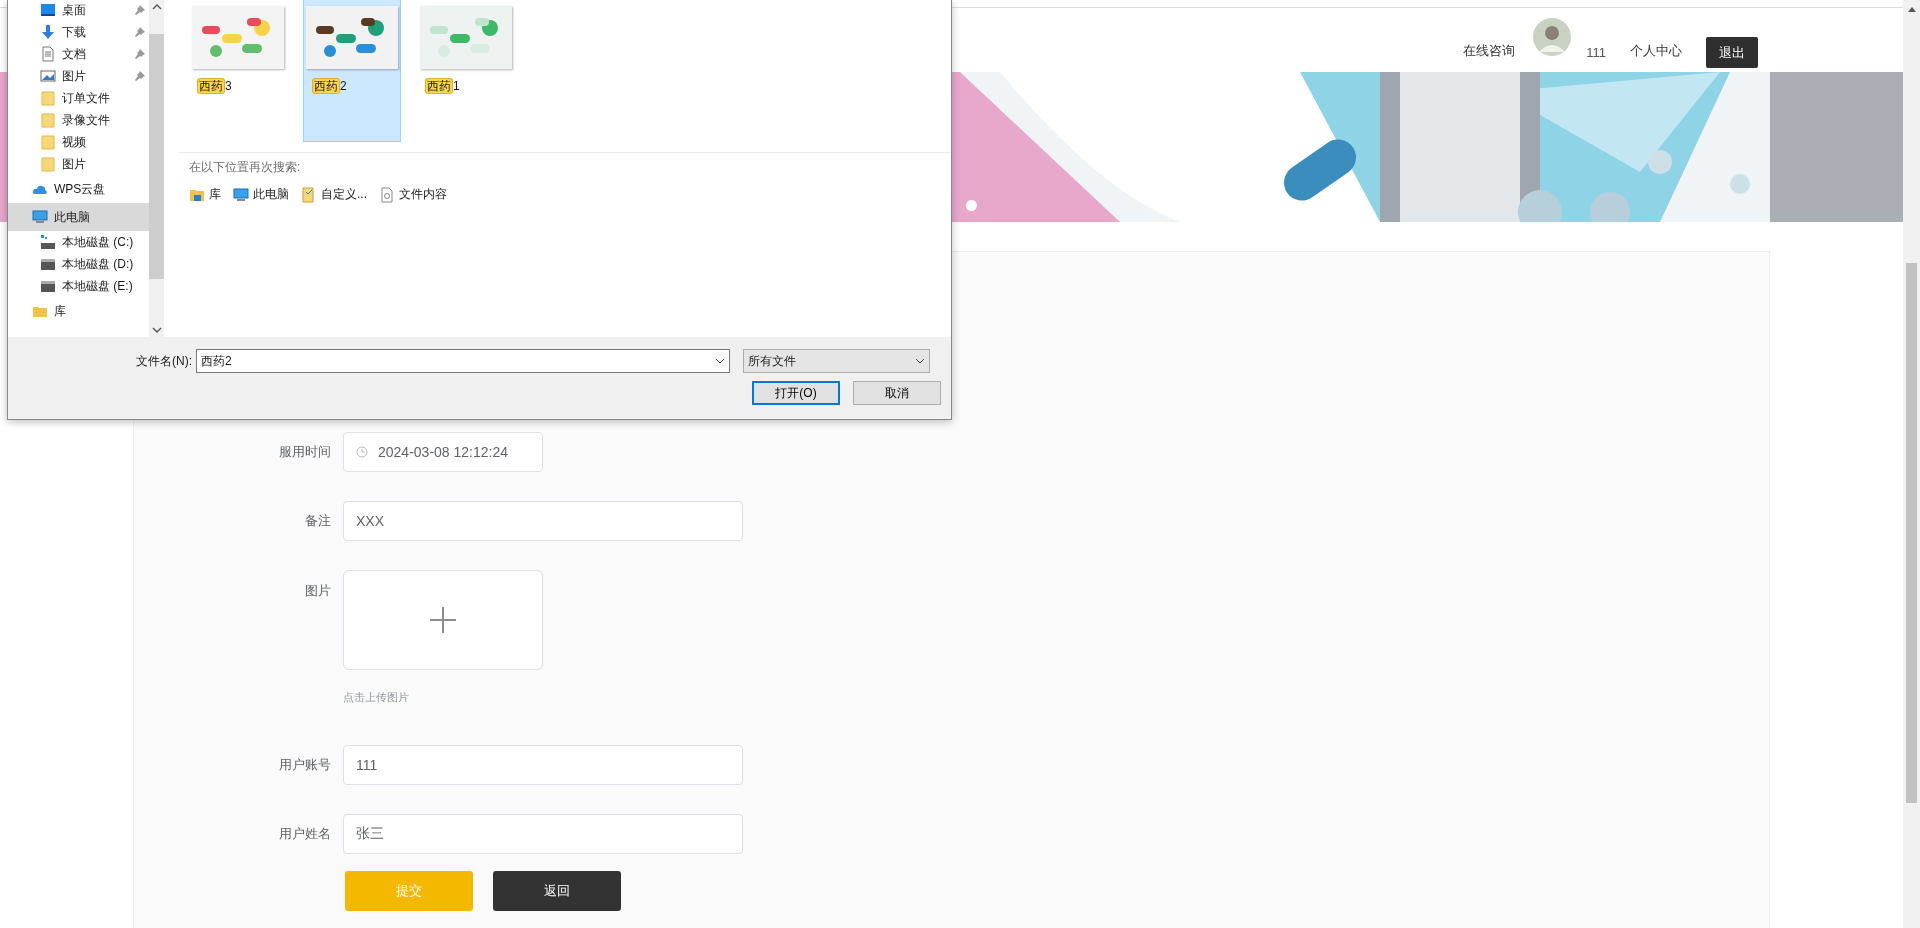  I want to click on page-scrollbar, so click(1911, 464).